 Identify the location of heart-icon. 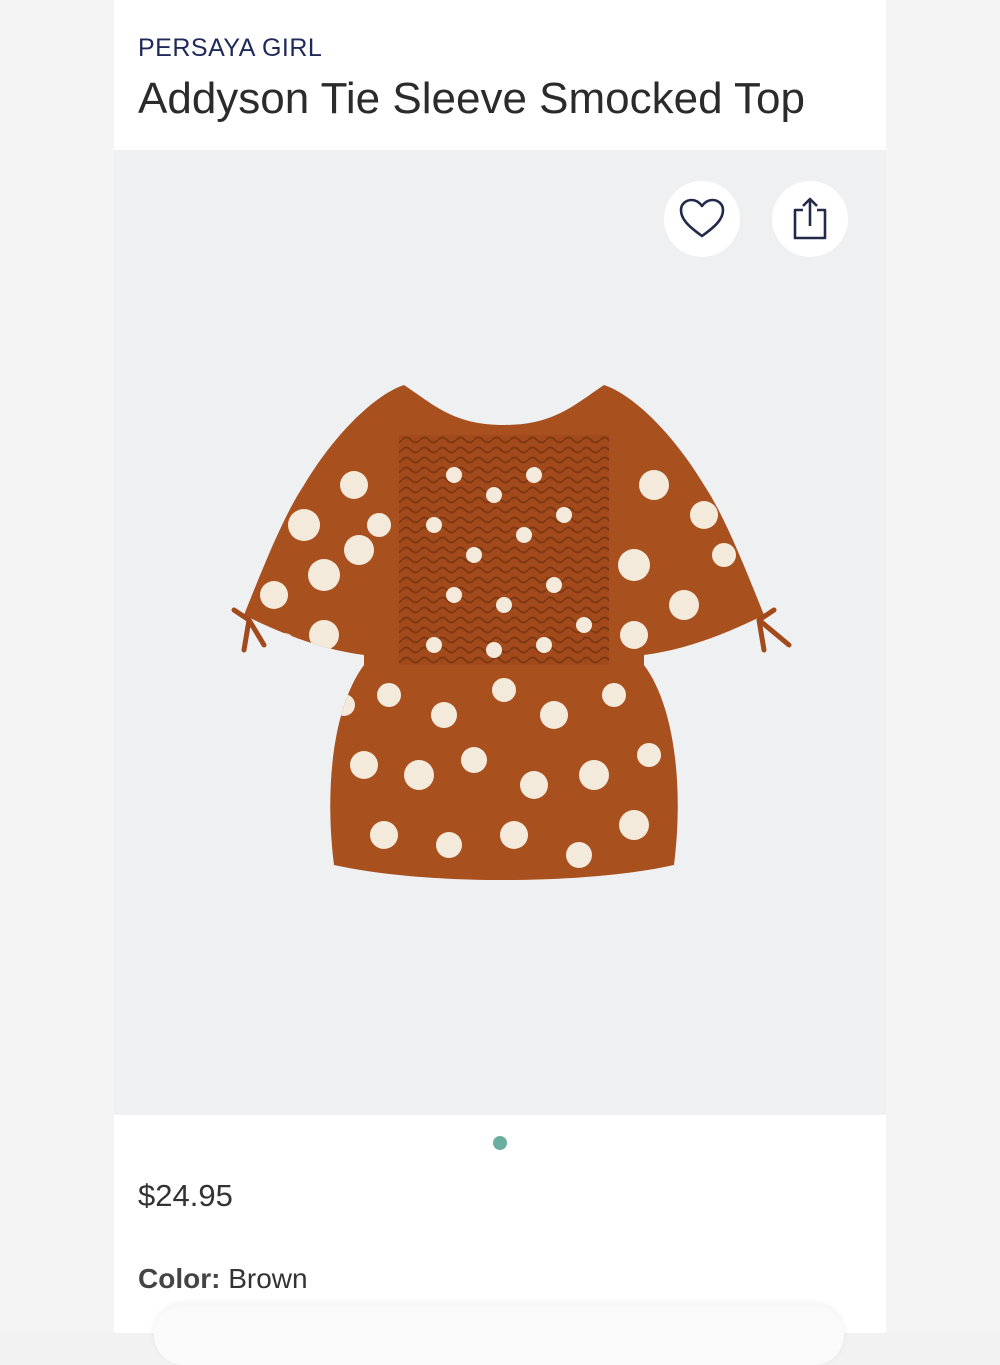
(702, 218).